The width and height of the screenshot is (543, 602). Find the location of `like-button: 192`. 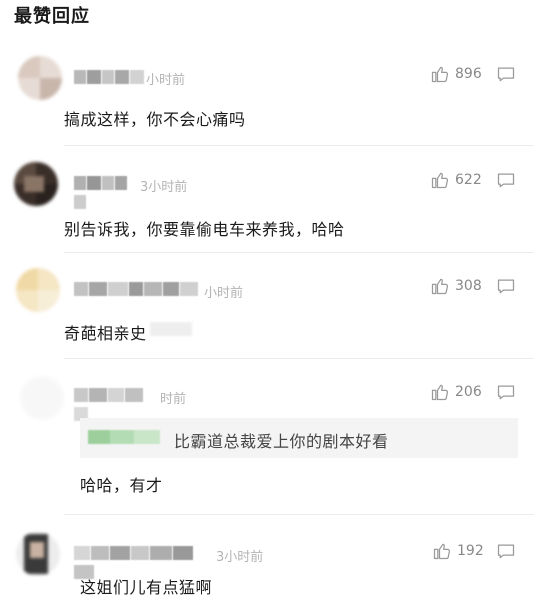

like-button: 192 is located at coordinates (458, 551).